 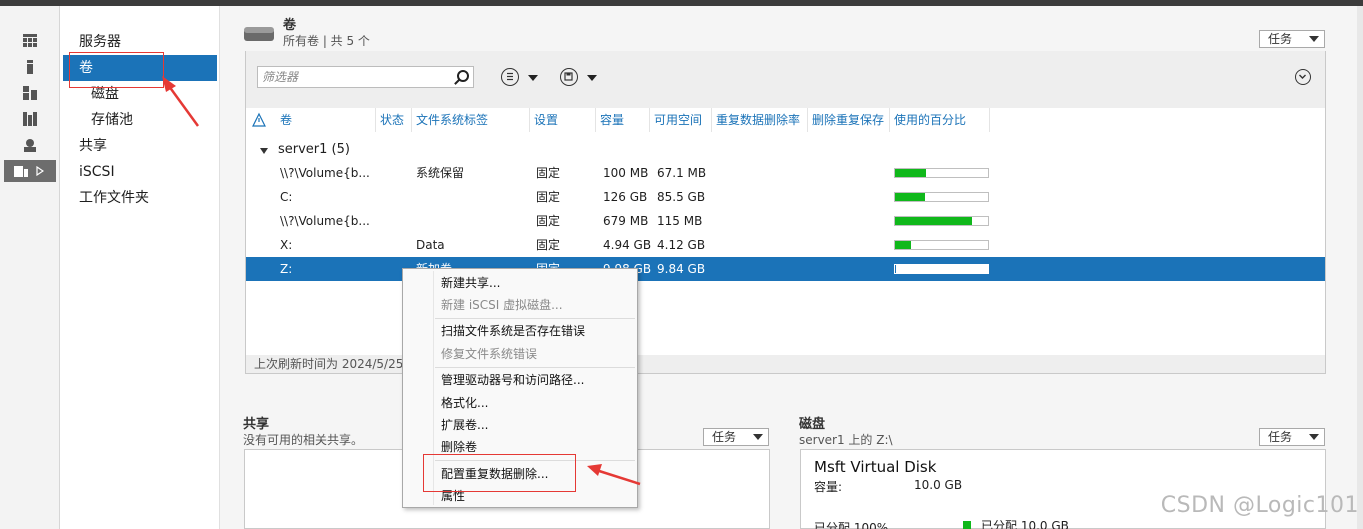 I want to click on cell-capacity: 126 GB, so click(x=625, y=197).